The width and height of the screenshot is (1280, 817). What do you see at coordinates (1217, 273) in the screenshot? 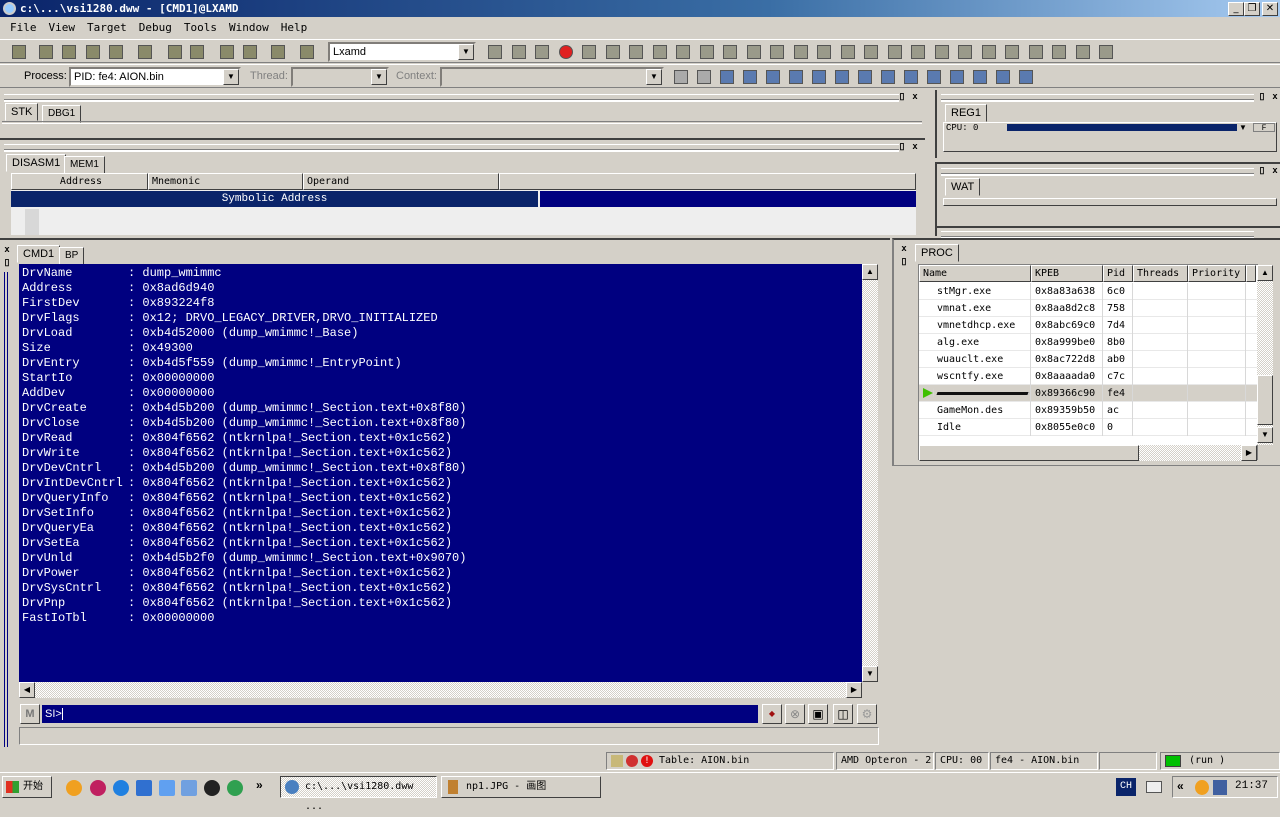
I see `column-priority: Priority` at bounding box center [1217, 273].